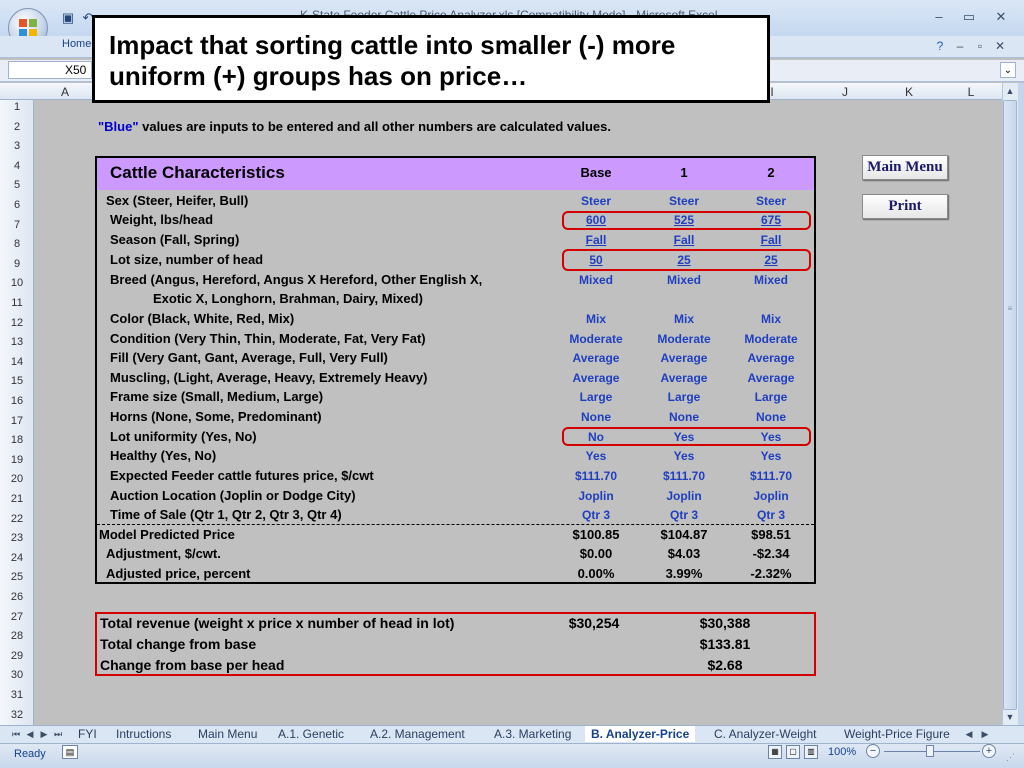 The height and width of the screenshot is (768, 1024). I want to click on row-label: 18, so click(17, 440).